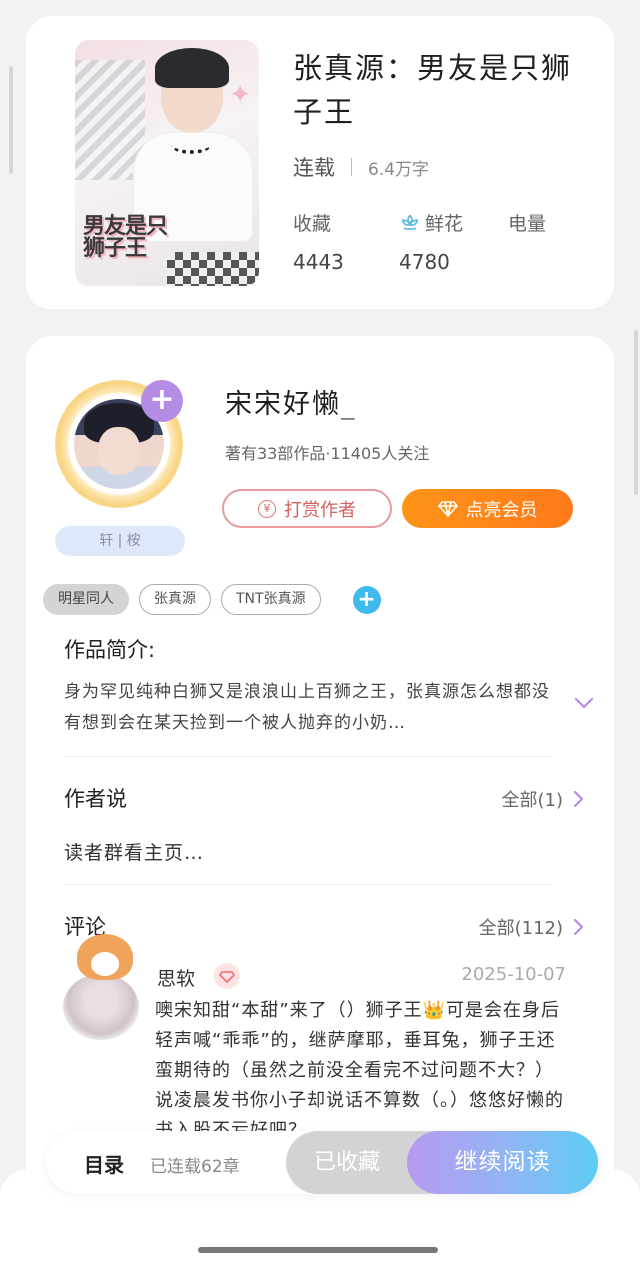 The height and width of the screenshot is (1264, 640). I want to click on stat-label-row: 鲜花, so click(431, 222).